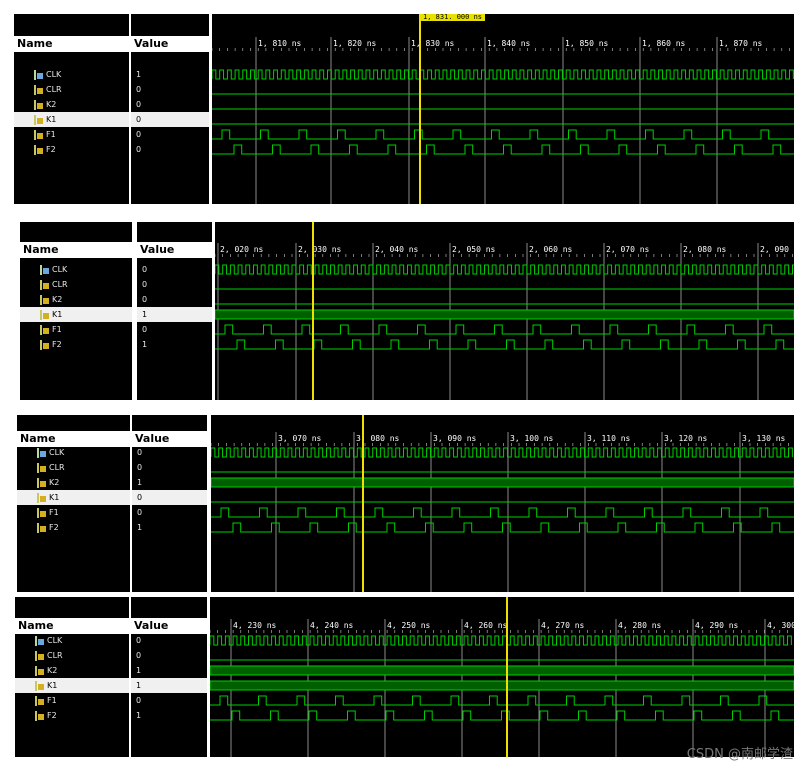 Image resolution: width=799 pixels, height=770 pixels. What do you see at coordinates (140, 452) in the screenshot?
I see `signal-value-clk: 0` at bounding box center [140, 452].